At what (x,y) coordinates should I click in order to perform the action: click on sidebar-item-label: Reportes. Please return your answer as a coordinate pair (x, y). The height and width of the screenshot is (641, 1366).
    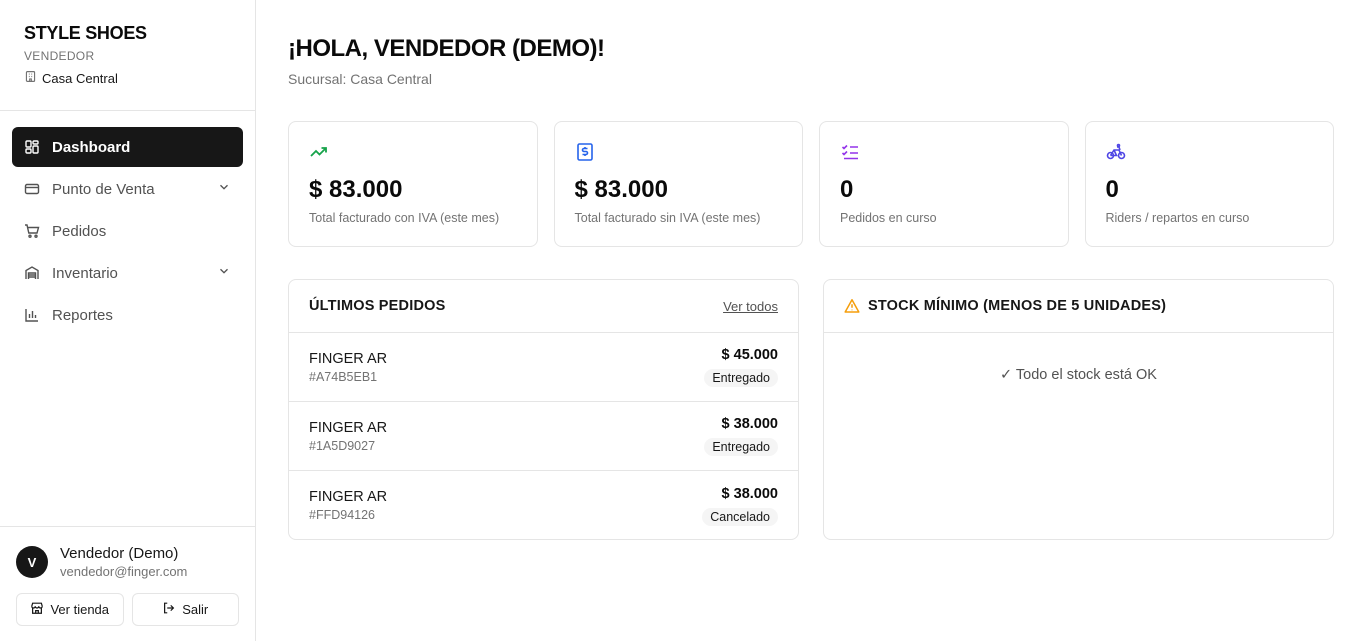
    Looking at the image, I should click on (82, 315).